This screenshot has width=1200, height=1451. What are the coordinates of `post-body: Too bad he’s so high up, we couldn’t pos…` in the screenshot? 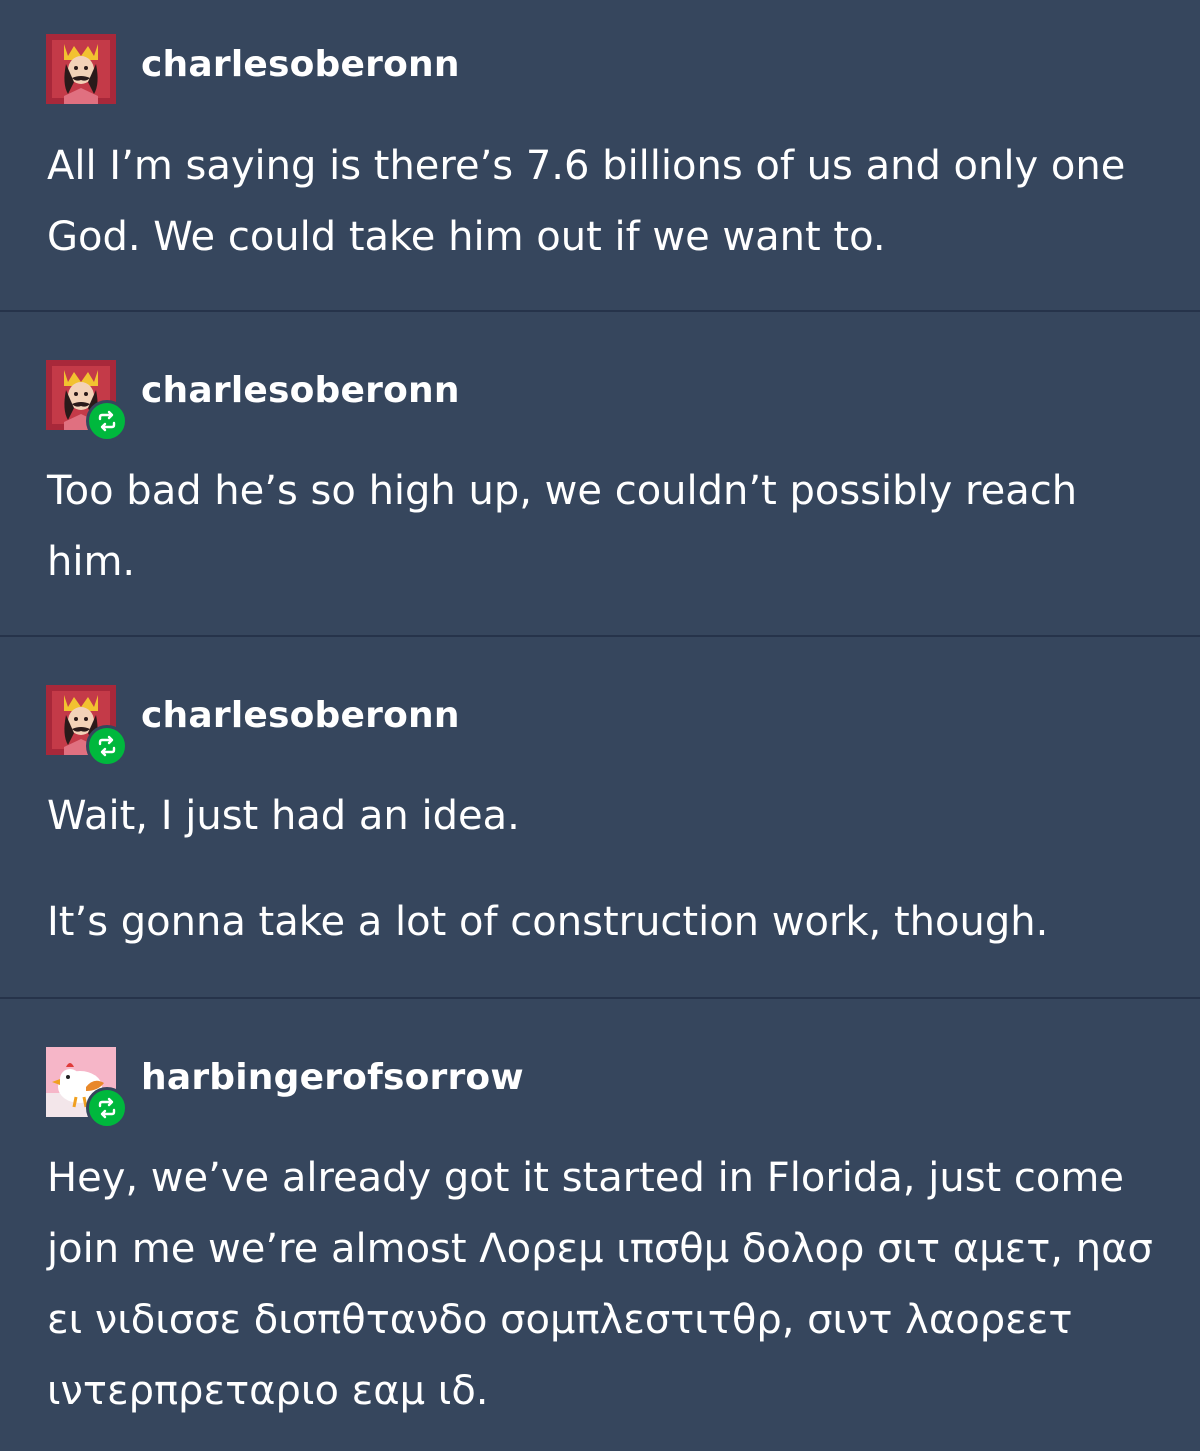 It's located at (607, 527).